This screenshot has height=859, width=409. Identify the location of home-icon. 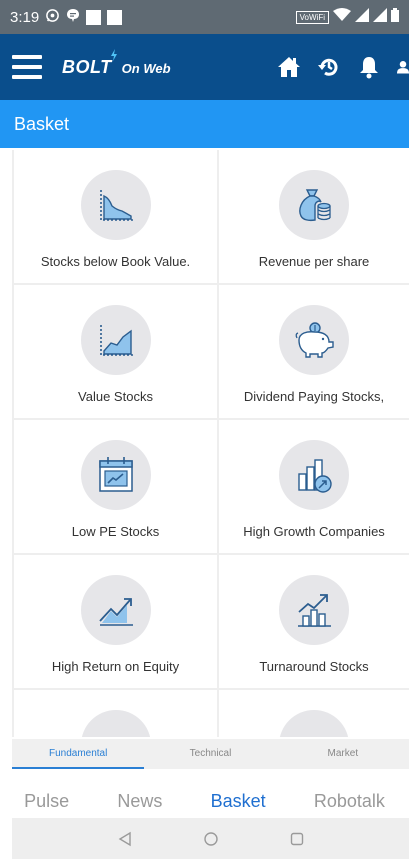
(289, 67).